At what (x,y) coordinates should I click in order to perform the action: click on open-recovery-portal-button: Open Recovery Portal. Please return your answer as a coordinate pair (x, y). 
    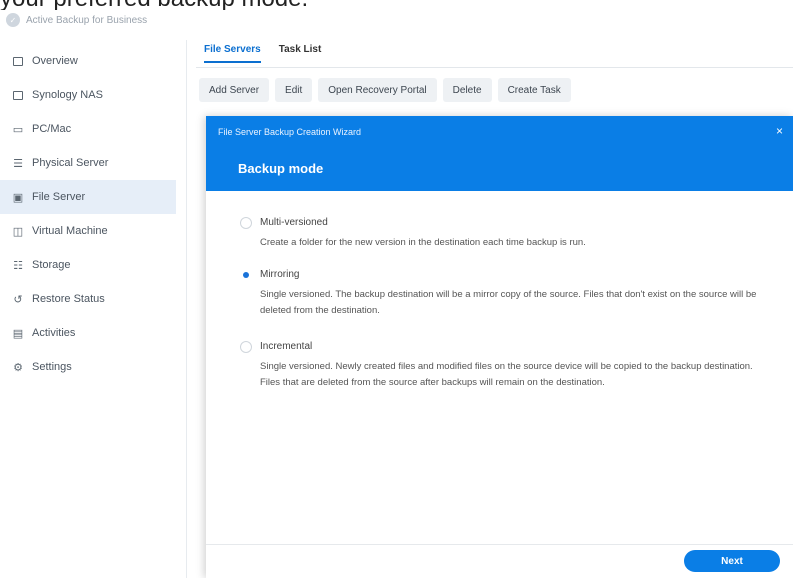
    Looking at the image, I should click on (377, 90).